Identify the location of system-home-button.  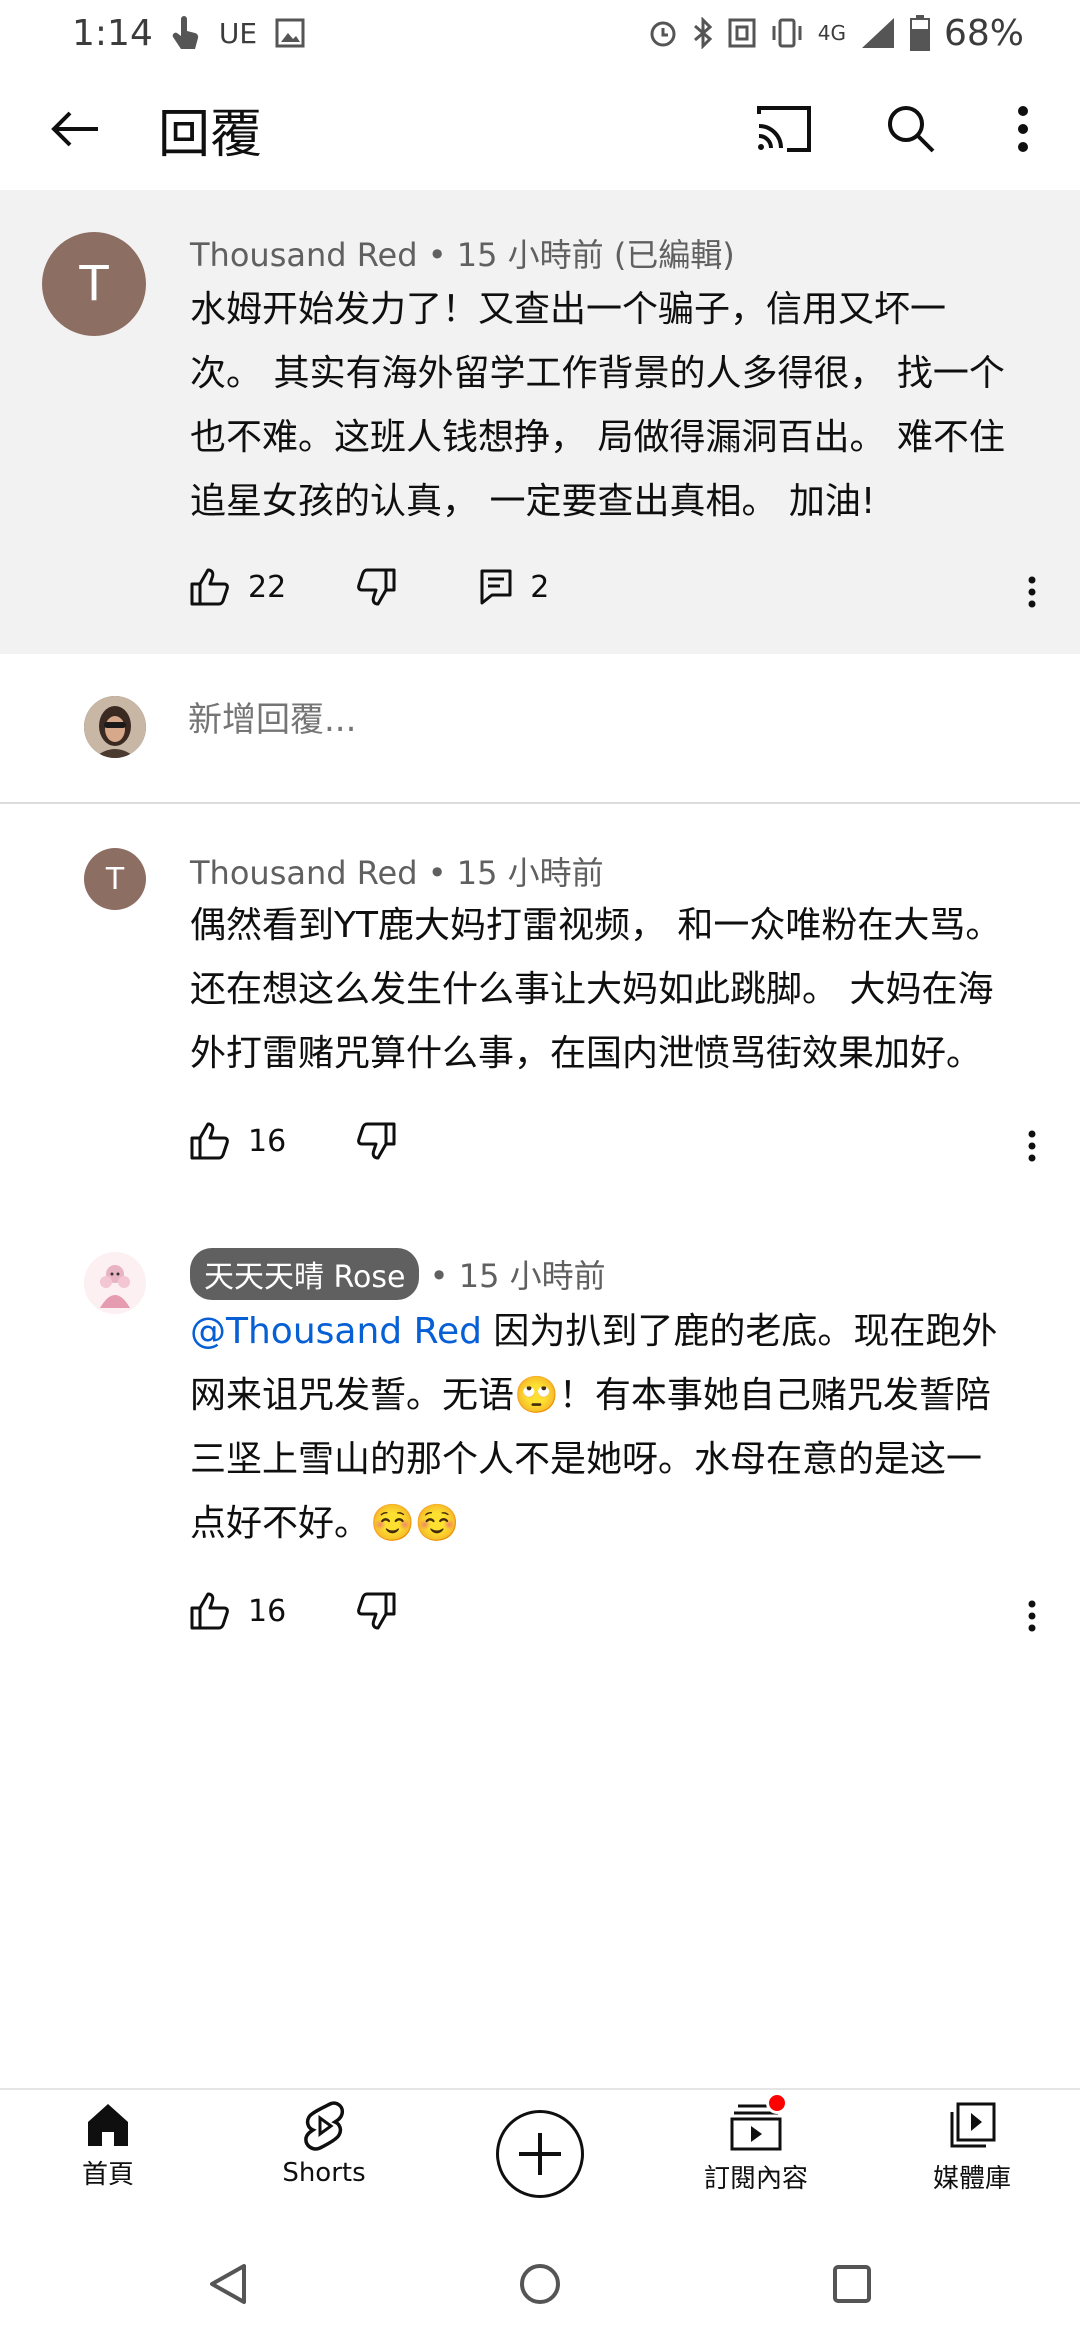
(540, 2284).